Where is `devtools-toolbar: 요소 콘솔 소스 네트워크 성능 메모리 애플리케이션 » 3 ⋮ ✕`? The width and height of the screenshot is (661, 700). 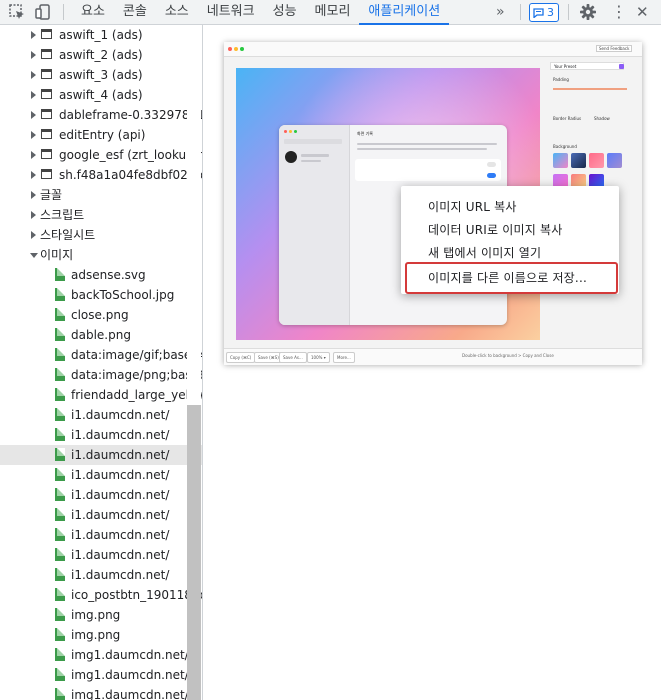 devtools-toolbar: 요소 콘솔 소스 네트워크 성능 메모리 애플리케이션 » 3 ⋮ ✕ is located at coordinates (330, 12).